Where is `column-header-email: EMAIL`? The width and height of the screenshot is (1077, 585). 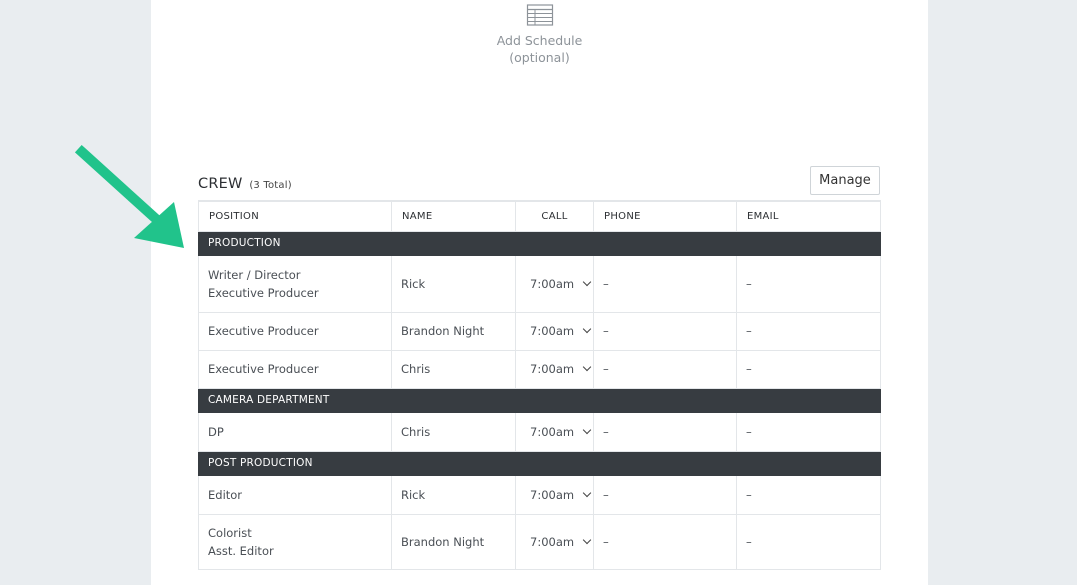
column-header-email: EMAIL is located at coordinates (808, 216).